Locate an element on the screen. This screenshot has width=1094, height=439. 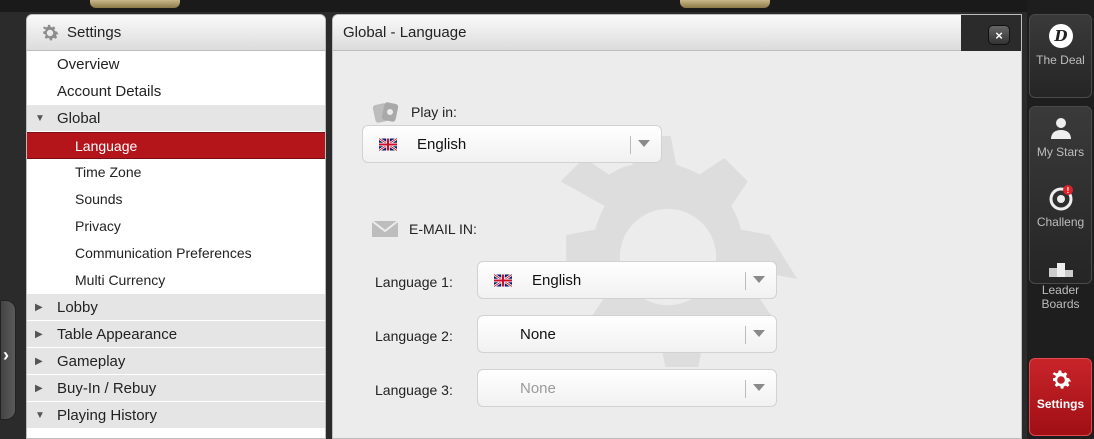
deal-logo-icon: D is located at coordinates (1060, 36).